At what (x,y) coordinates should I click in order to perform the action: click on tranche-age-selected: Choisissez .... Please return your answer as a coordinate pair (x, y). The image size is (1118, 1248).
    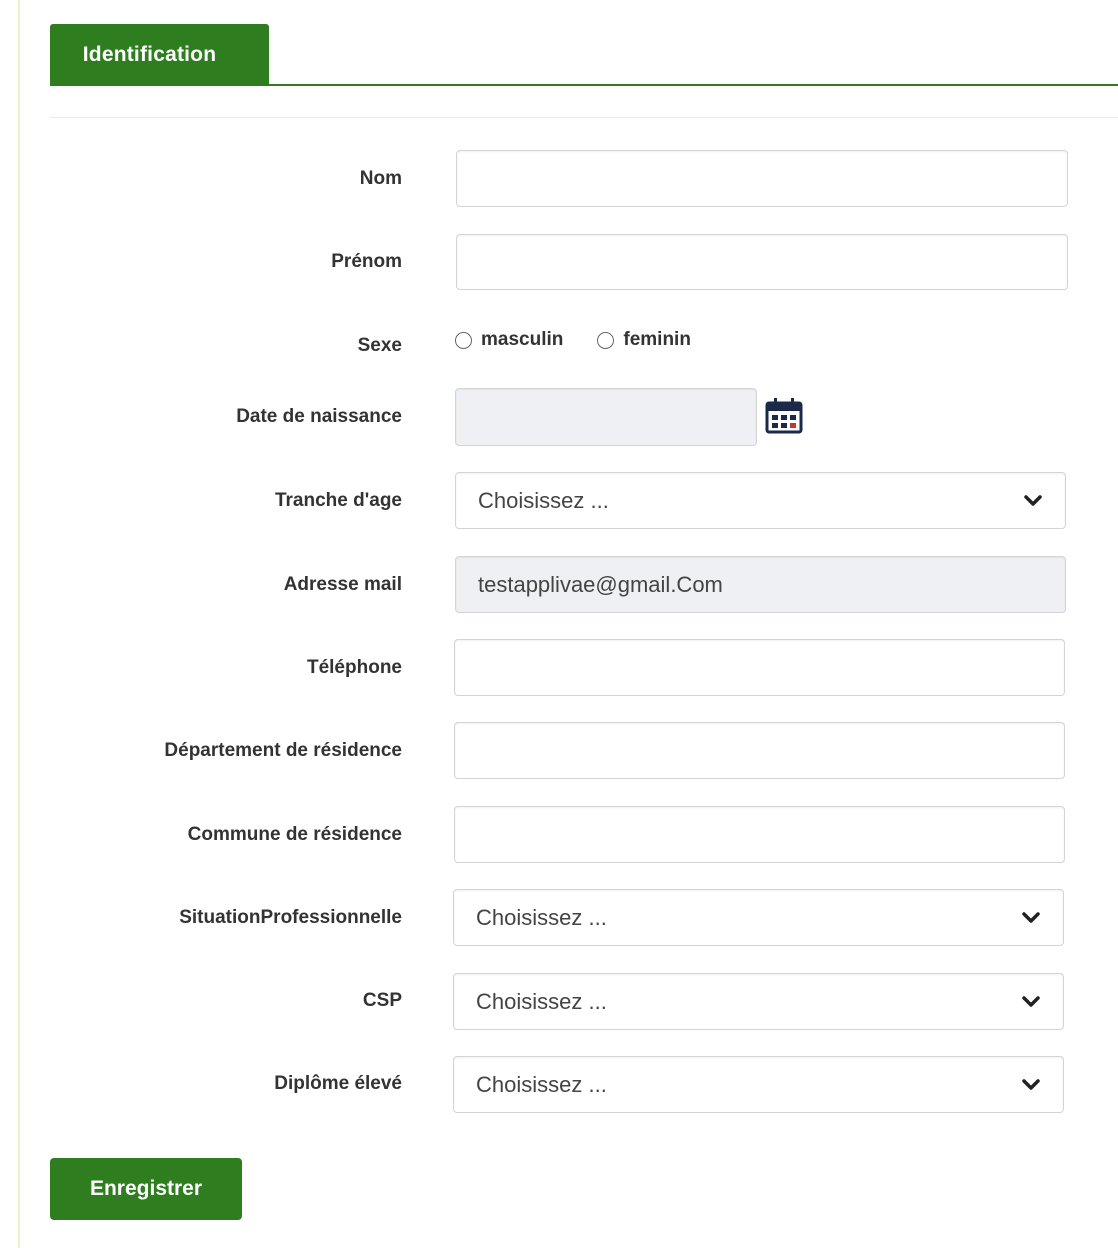
    Looking at the image, I should click on (543, 500).